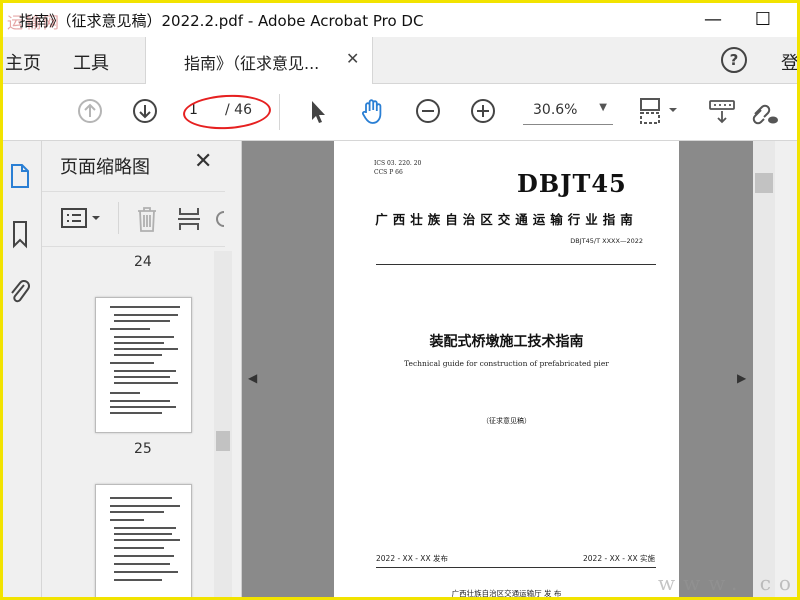 The image size is (800, 600). Describe the element at coordinates (764, 111) in the screenshot. I see `share-link-icon` at that location.